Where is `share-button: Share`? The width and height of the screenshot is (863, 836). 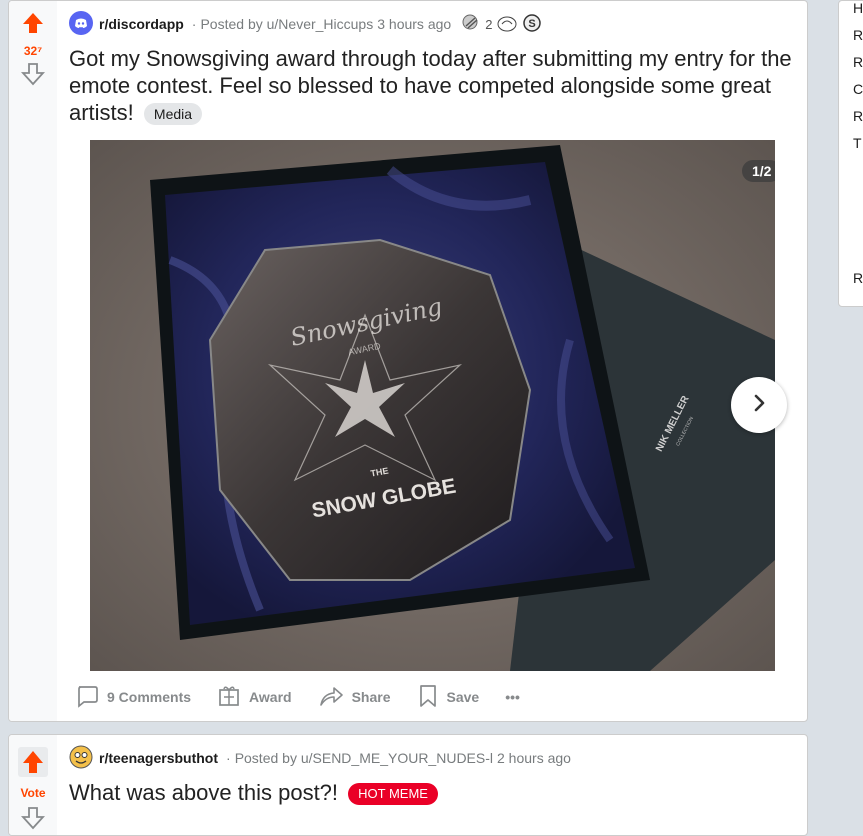 share-button: Share is located at coordinates (354, 697).